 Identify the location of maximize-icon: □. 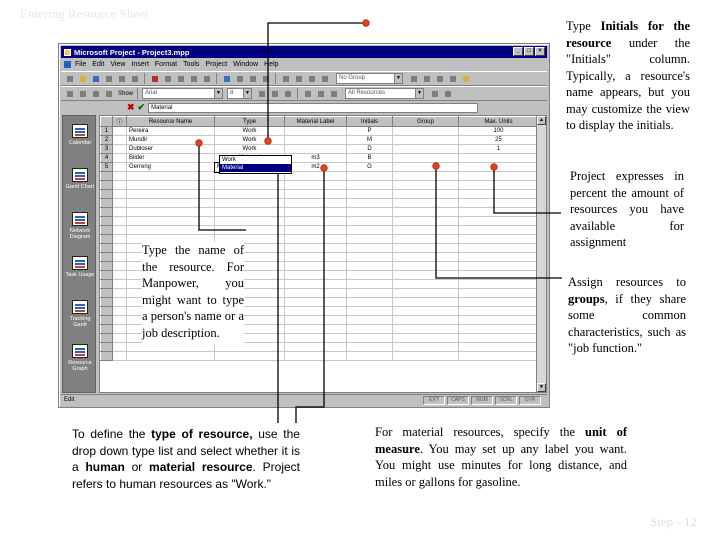
(529, 51).